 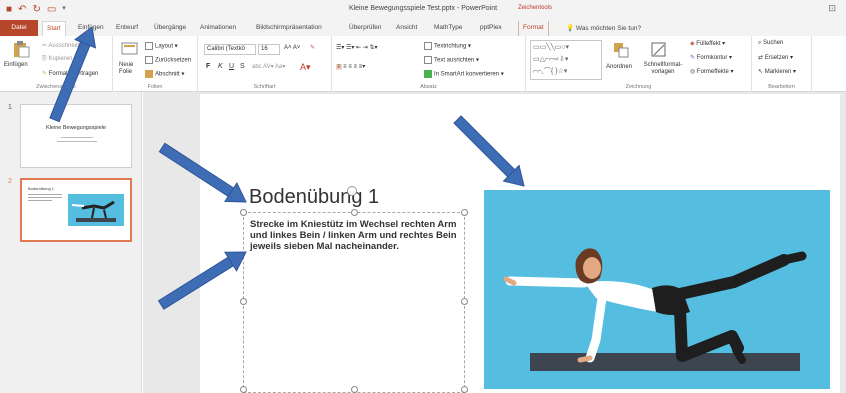 I want to click on arrow-to-einfuegen-tab, so click(x=73, y=74).